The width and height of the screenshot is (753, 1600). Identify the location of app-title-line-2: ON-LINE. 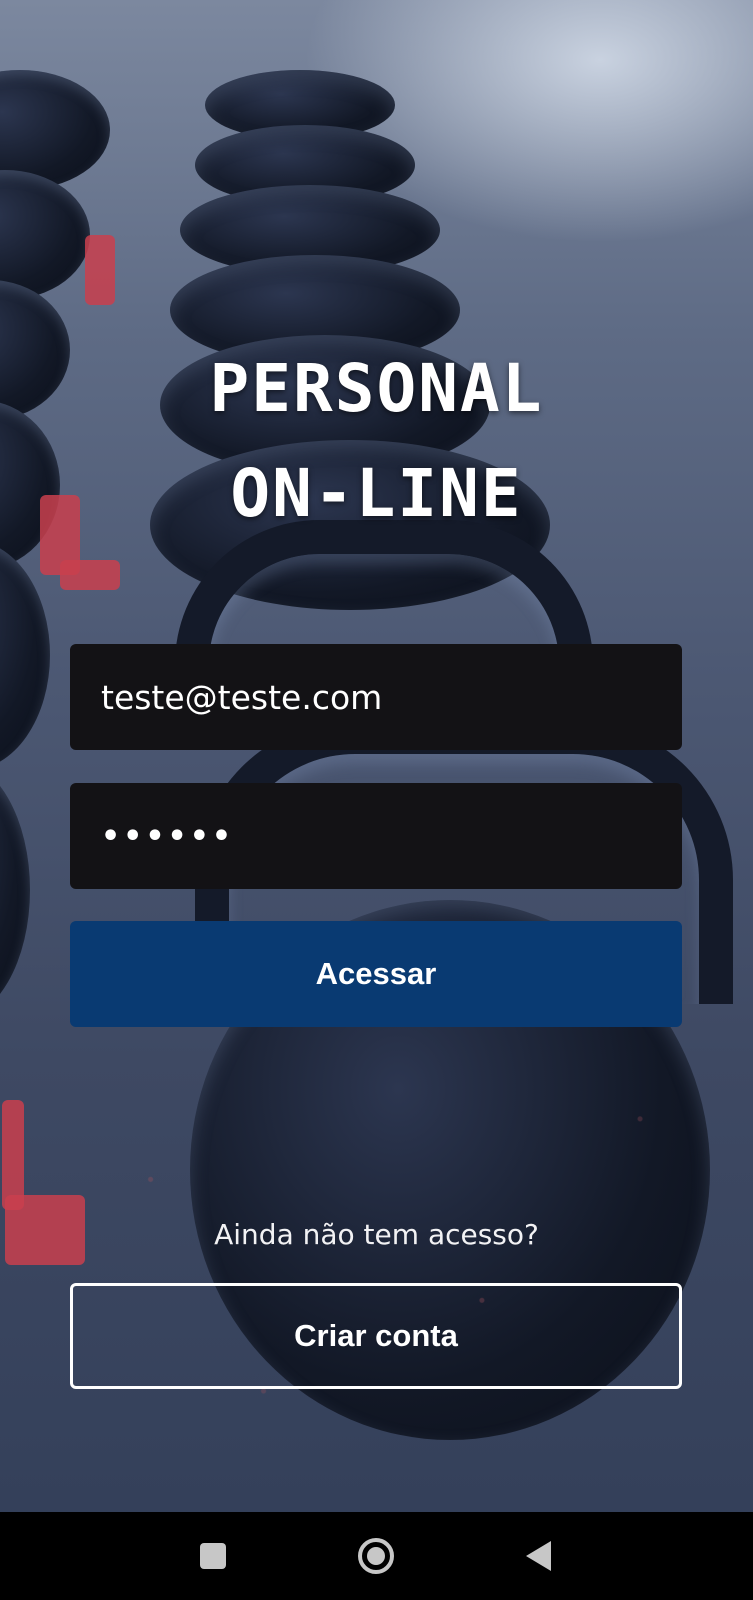
(376, 493).